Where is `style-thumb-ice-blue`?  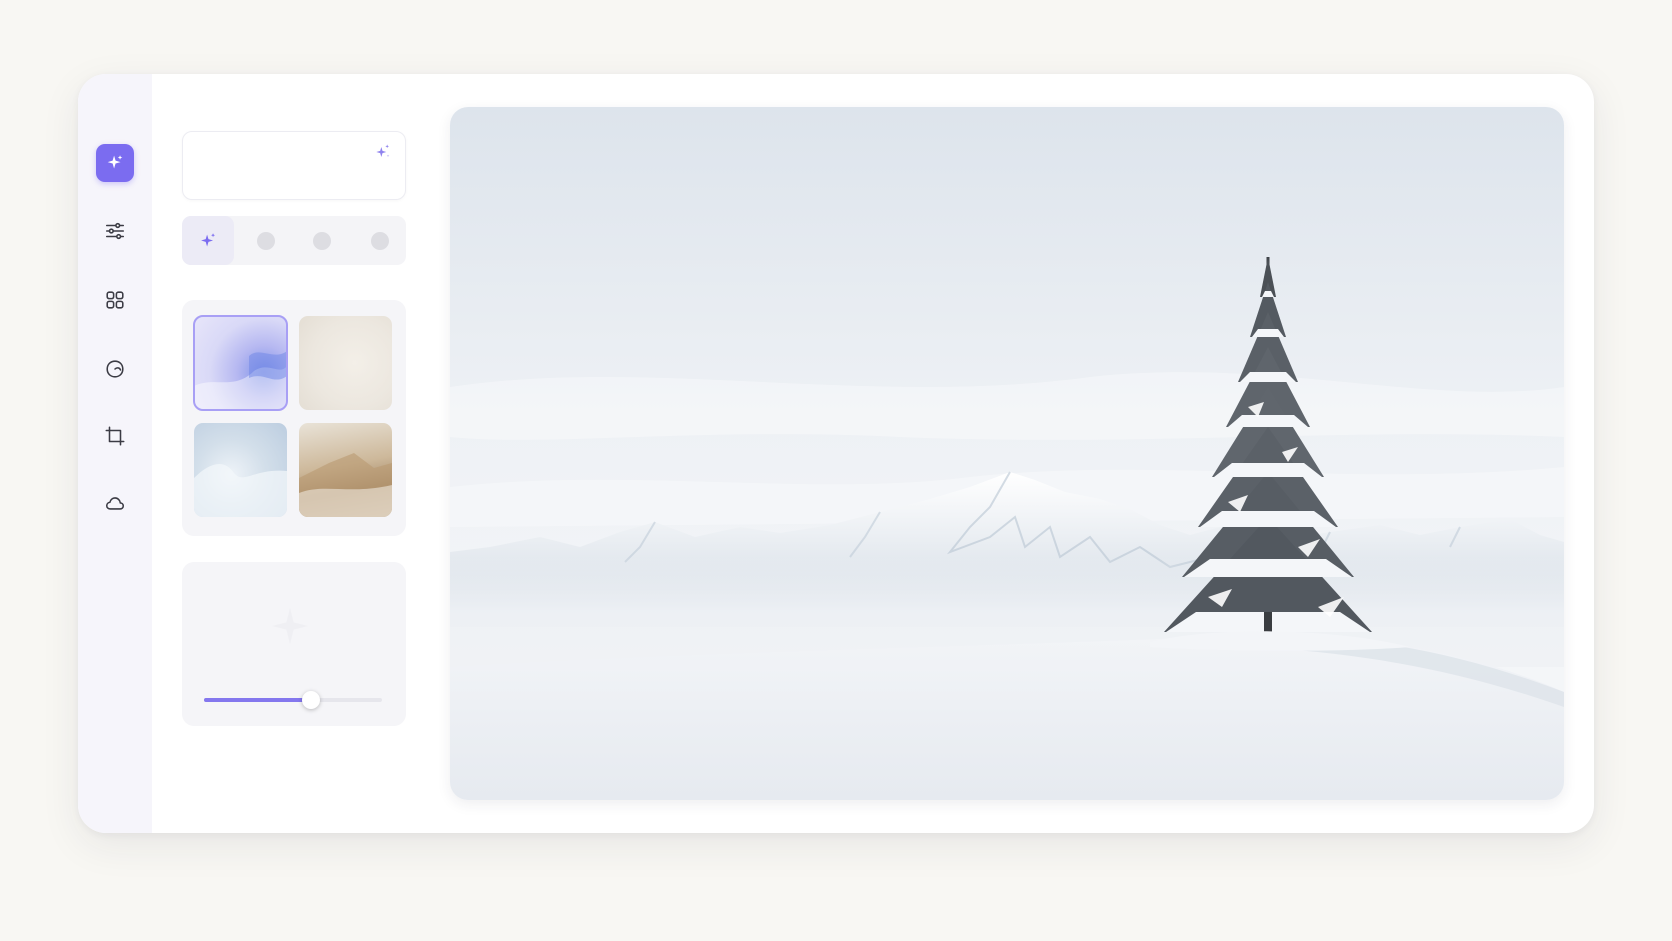 style-thumb-ice-blue is located at coordinates (240, 470).